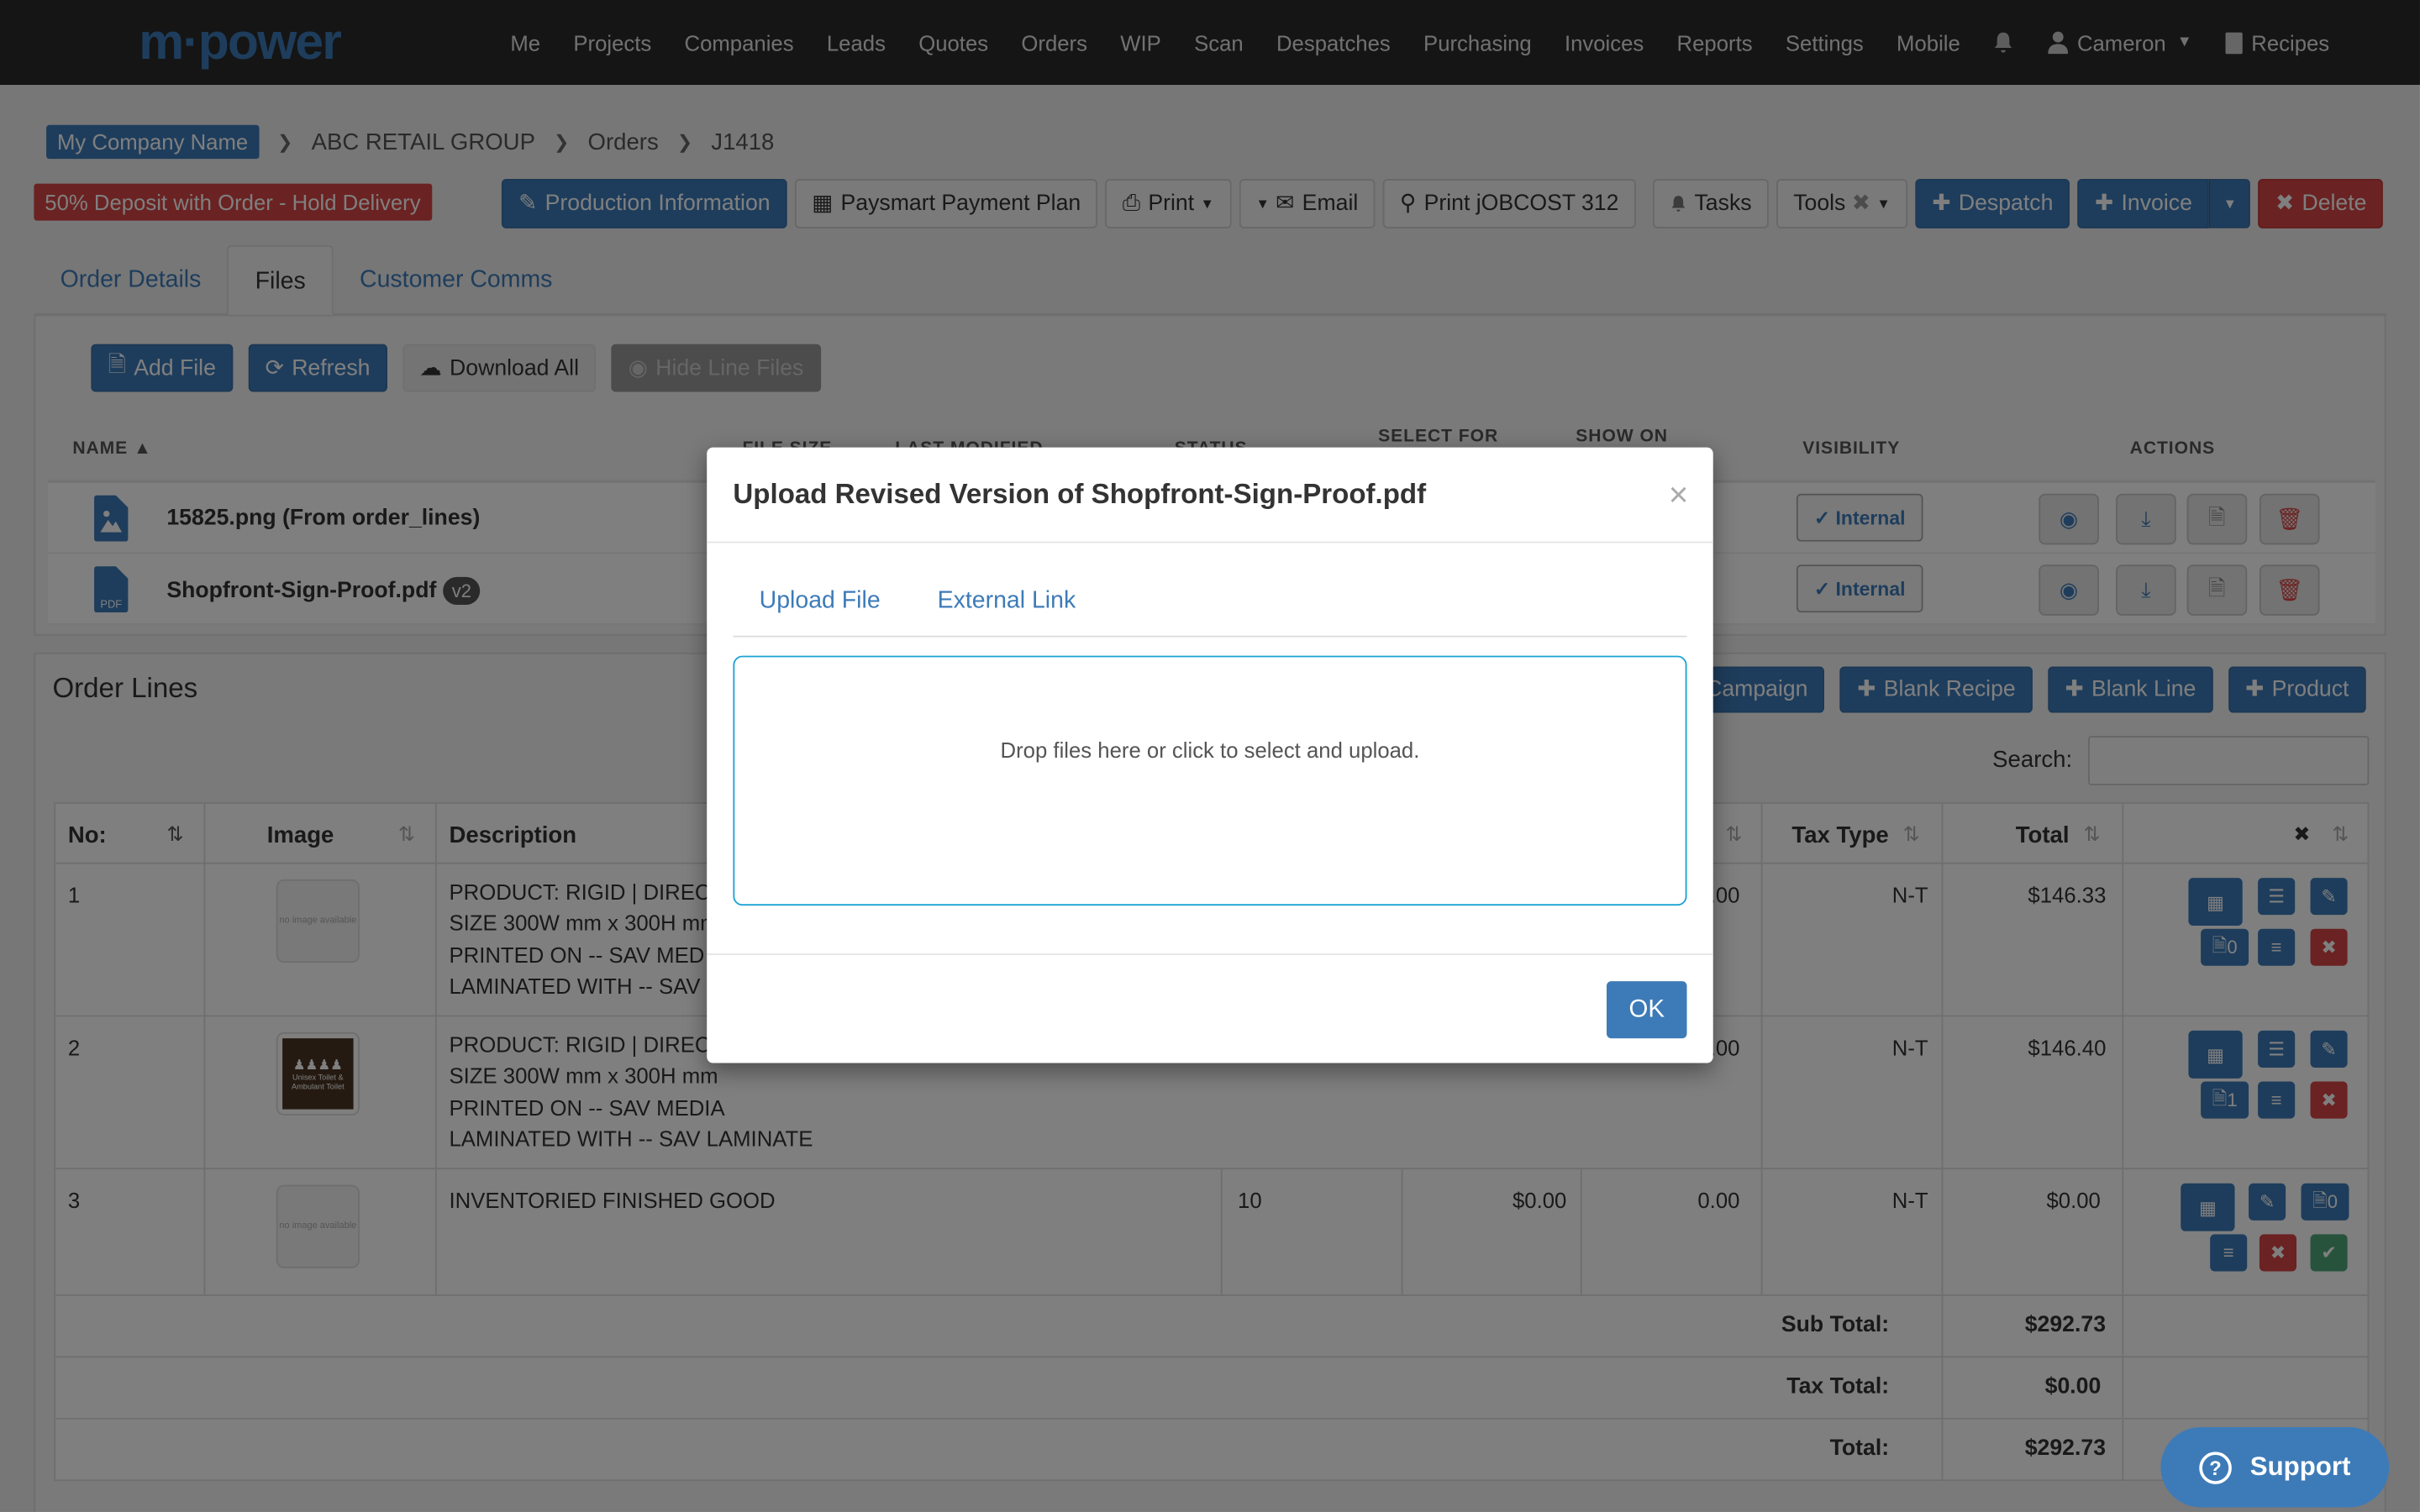  Describe the element at coordinates (2300, 1467) in the screenshot. I see `support-label: Support` at that location.